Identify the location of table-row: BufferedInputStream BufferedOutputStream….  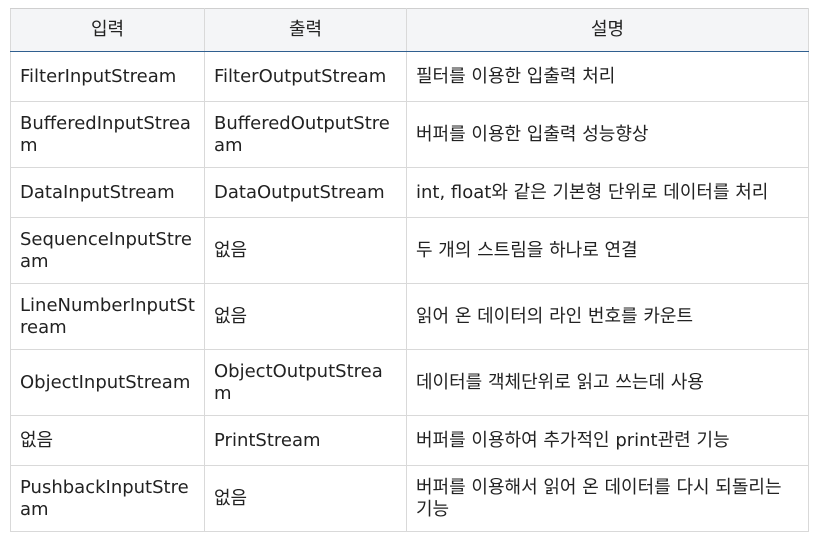
(409, 134).